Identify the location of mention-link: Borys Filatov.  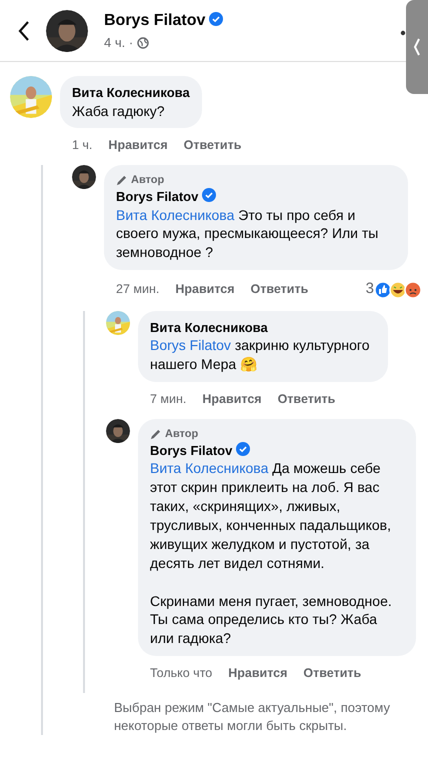
(190, 345).